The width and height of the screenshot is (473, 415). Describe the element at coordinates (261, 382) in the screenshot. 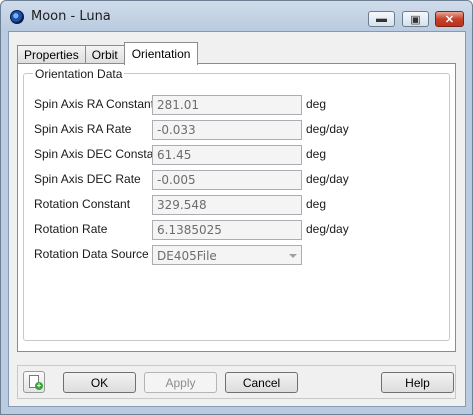

I see `cancel-button: Cancel` at that location.